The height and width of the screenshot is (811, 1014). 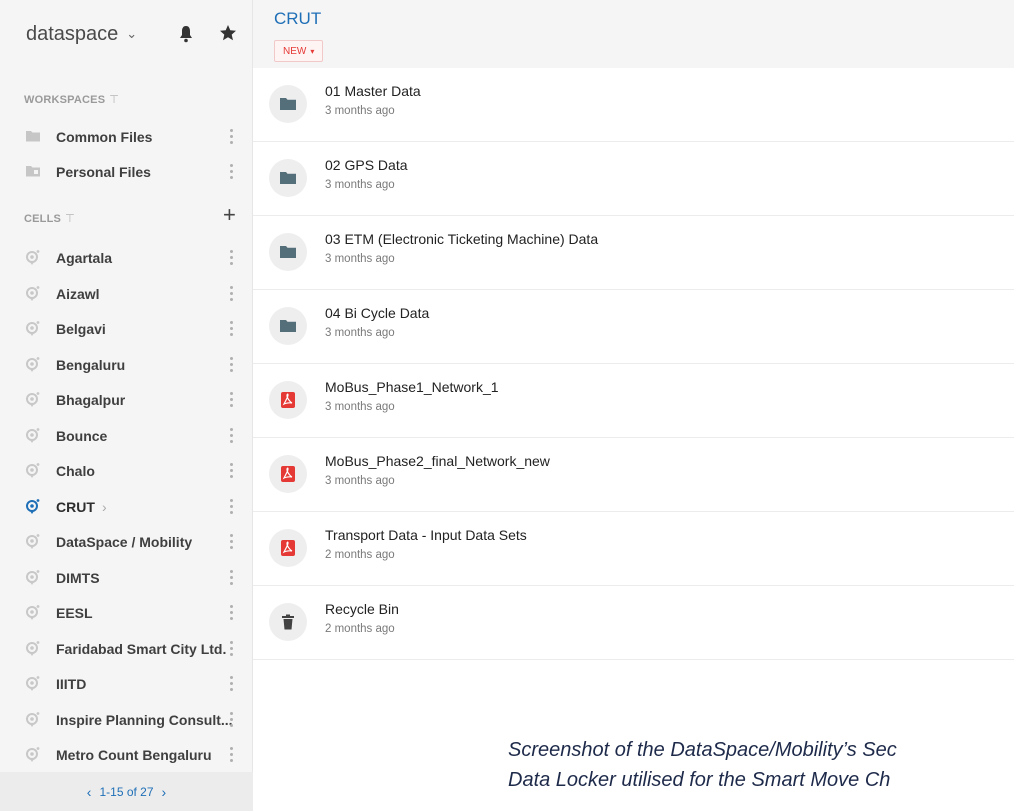 I want to click on prev-page-icon: ‹, so click(x=89, y=792).